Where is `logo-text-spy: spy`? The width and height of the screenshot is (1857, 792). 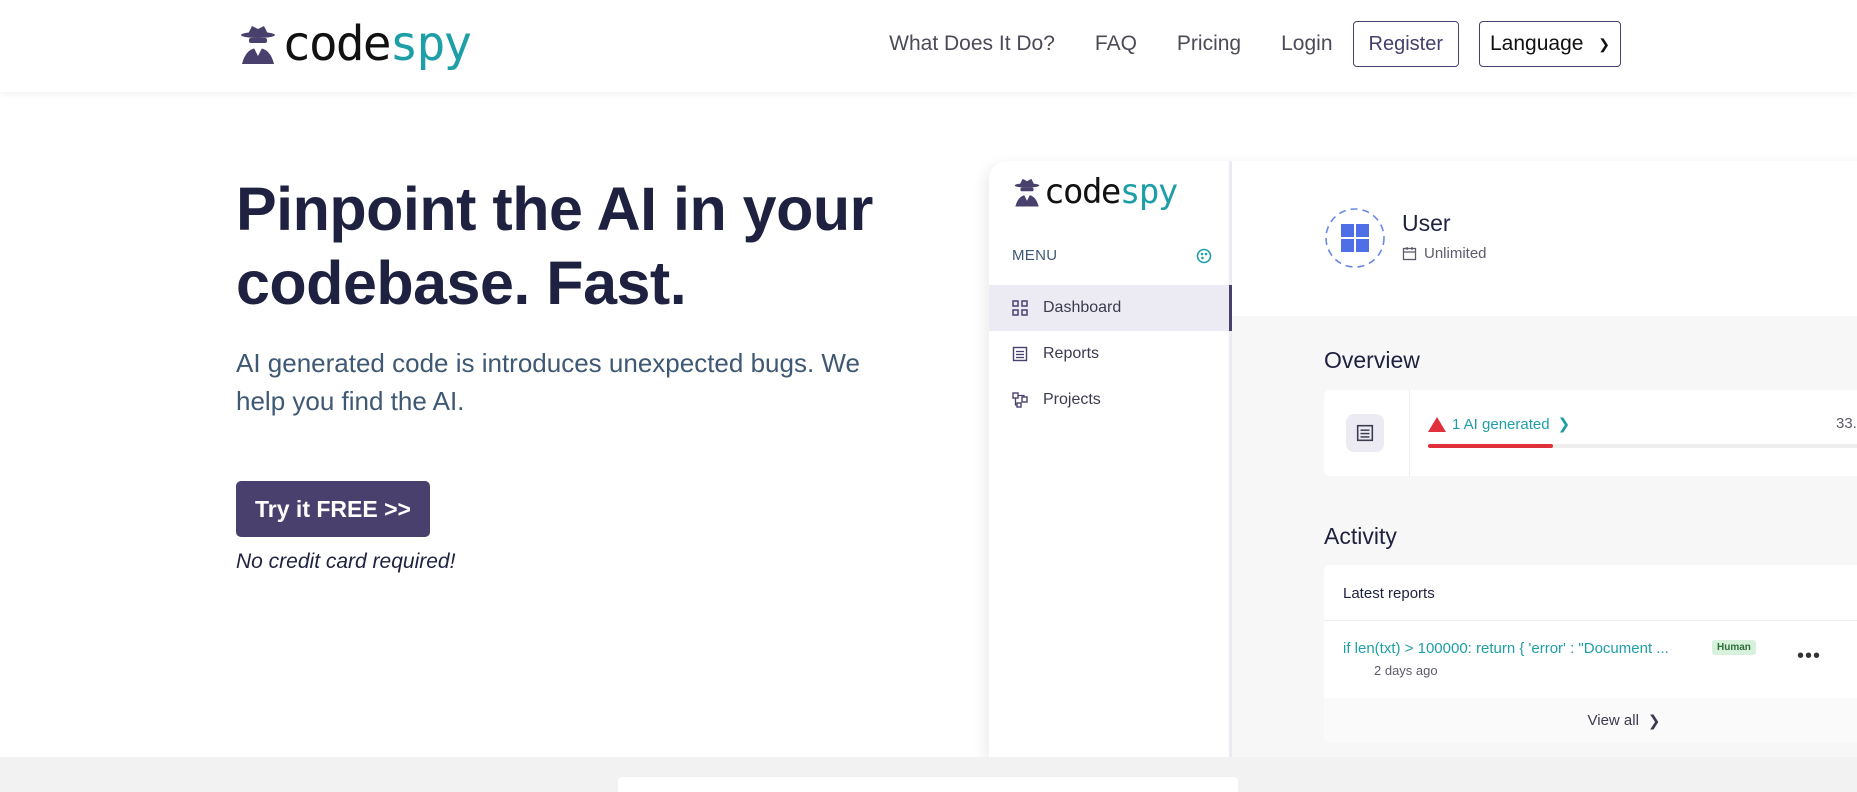
logo-text-spy: spy is located at coordinates (431, 44).